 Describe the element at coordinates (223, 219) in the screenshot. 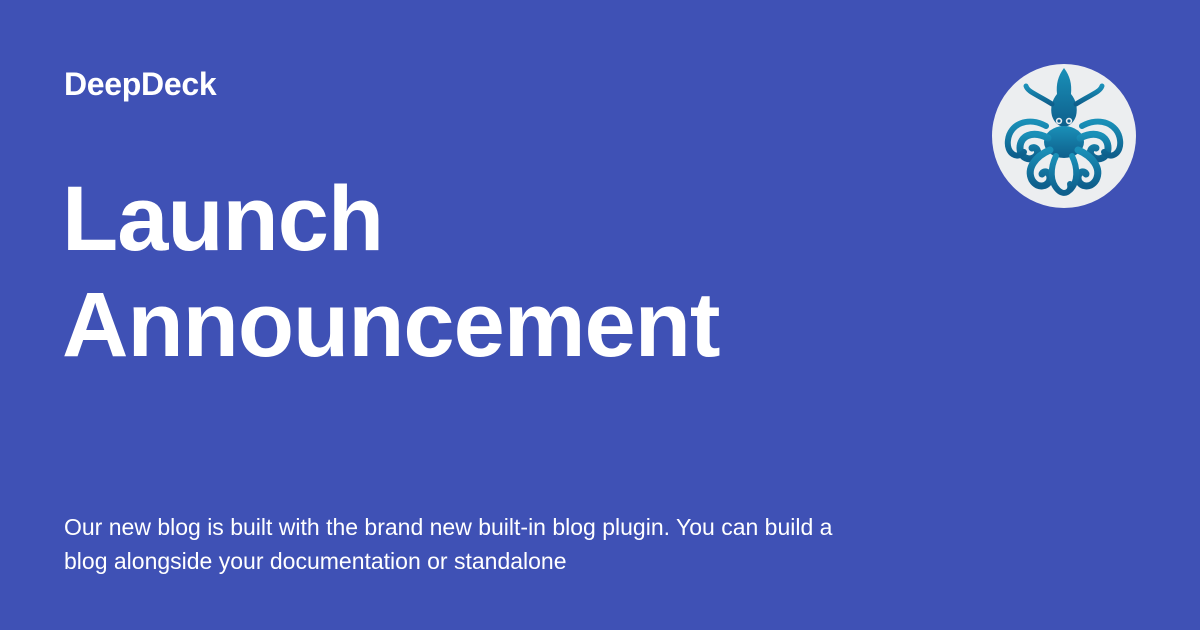

I see `title-line-1: Launch` at that location.